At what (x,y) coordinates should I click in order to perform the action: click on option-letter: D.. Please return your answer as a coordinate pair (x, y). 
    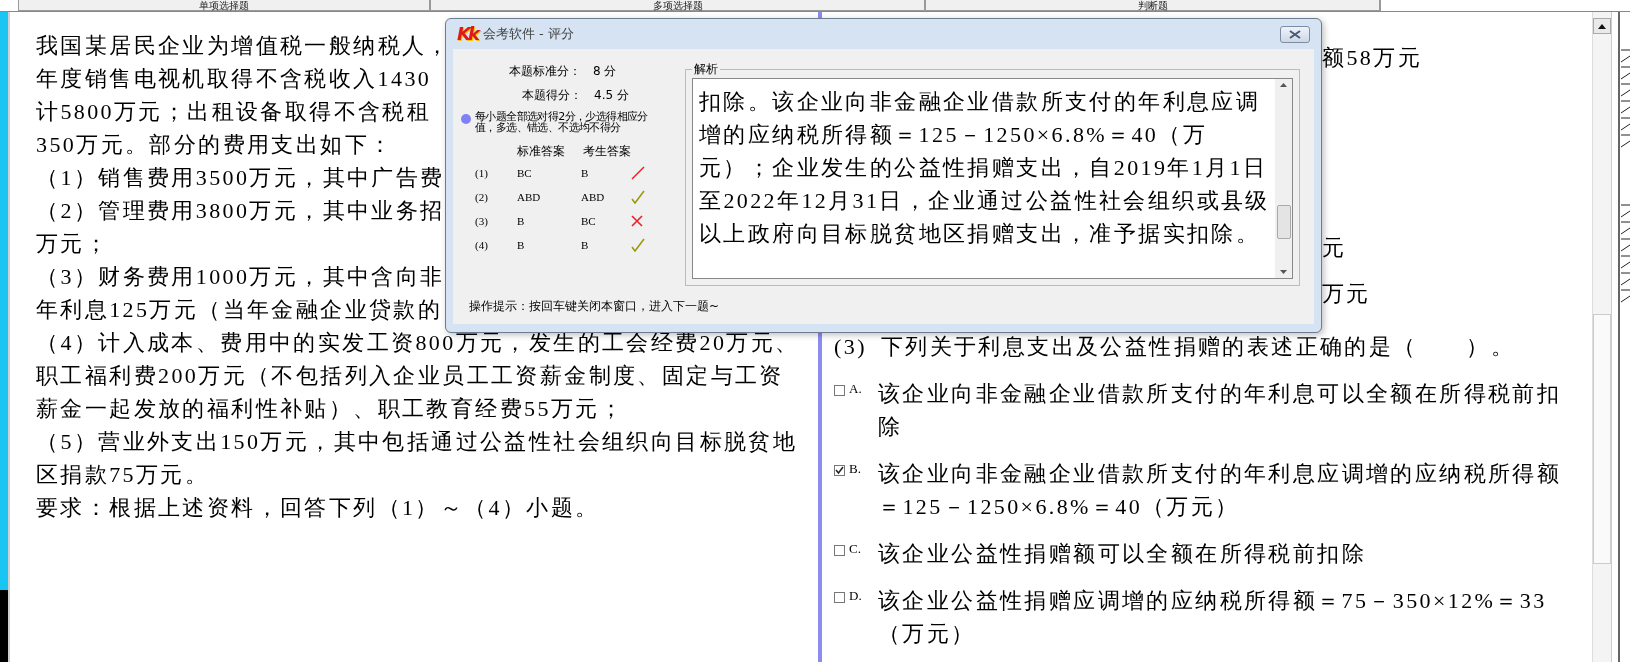
    Looking at the image, I should click on (855, 596).